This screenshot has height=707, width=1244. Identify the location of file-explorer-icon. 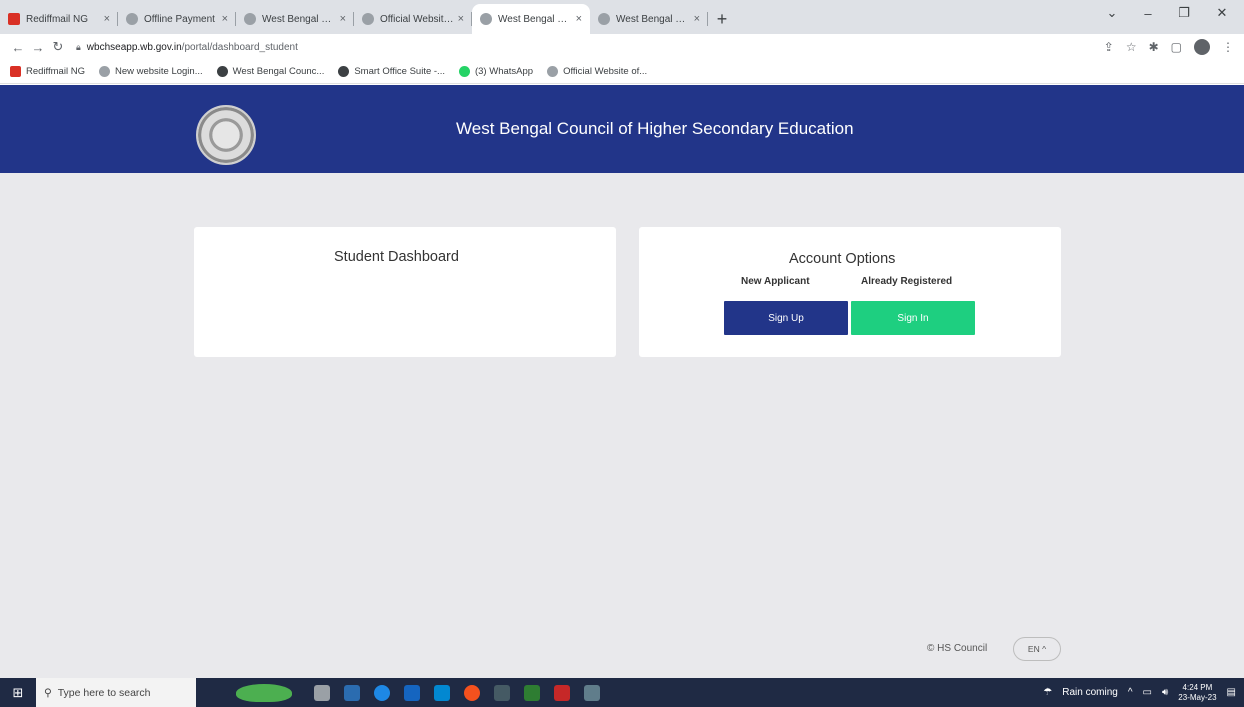
(352, 692).